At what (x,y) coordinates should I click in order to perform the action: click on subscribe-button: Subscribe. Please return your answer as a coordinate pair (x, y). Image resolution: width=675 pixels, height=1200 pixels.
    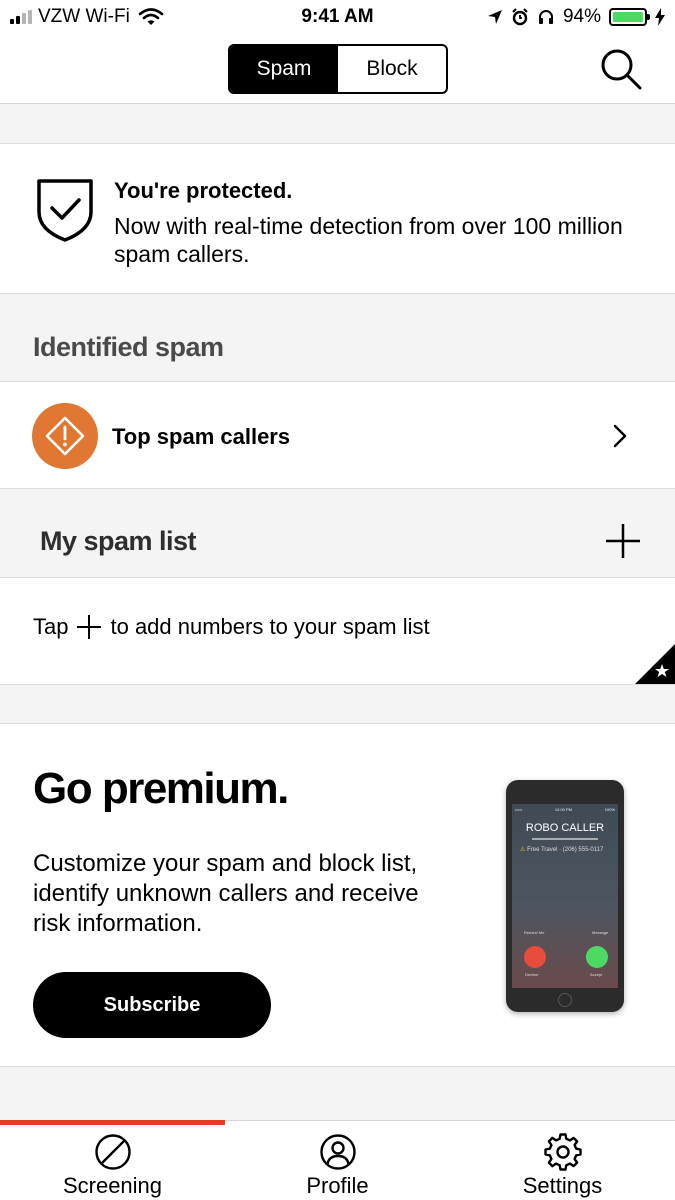
    Looking at the image, I should click on (152, 1005).